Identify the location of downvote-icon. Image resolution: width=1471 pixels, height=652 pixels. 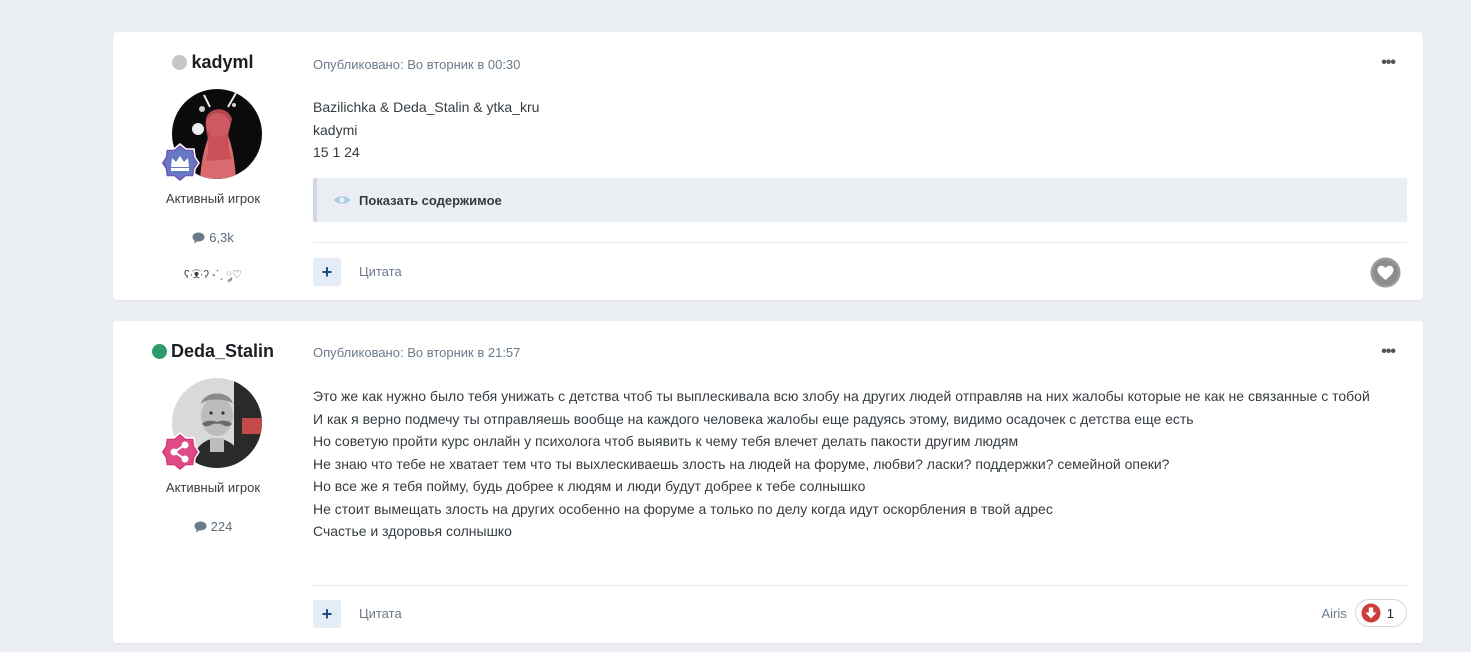
(1371, 613).